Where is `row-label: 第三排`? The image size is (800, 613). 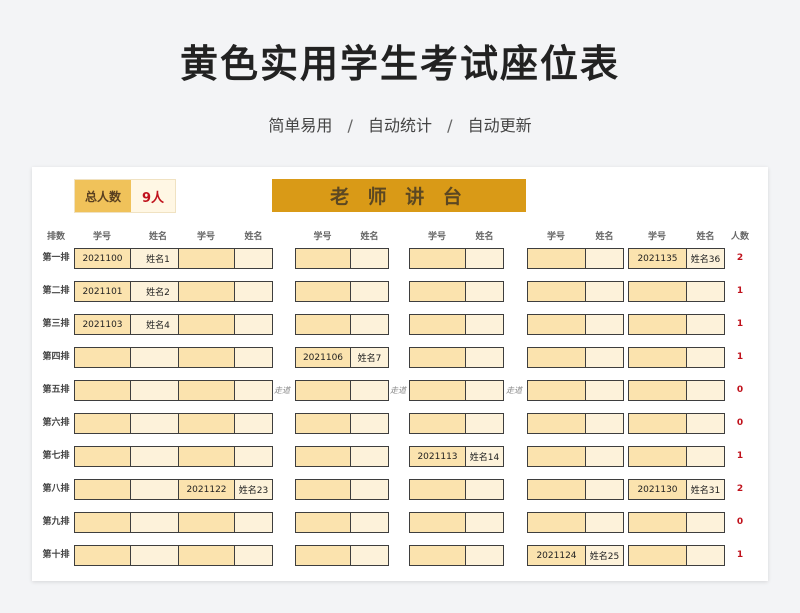
row-label: 第三排 is located at coordinates (56, 324).